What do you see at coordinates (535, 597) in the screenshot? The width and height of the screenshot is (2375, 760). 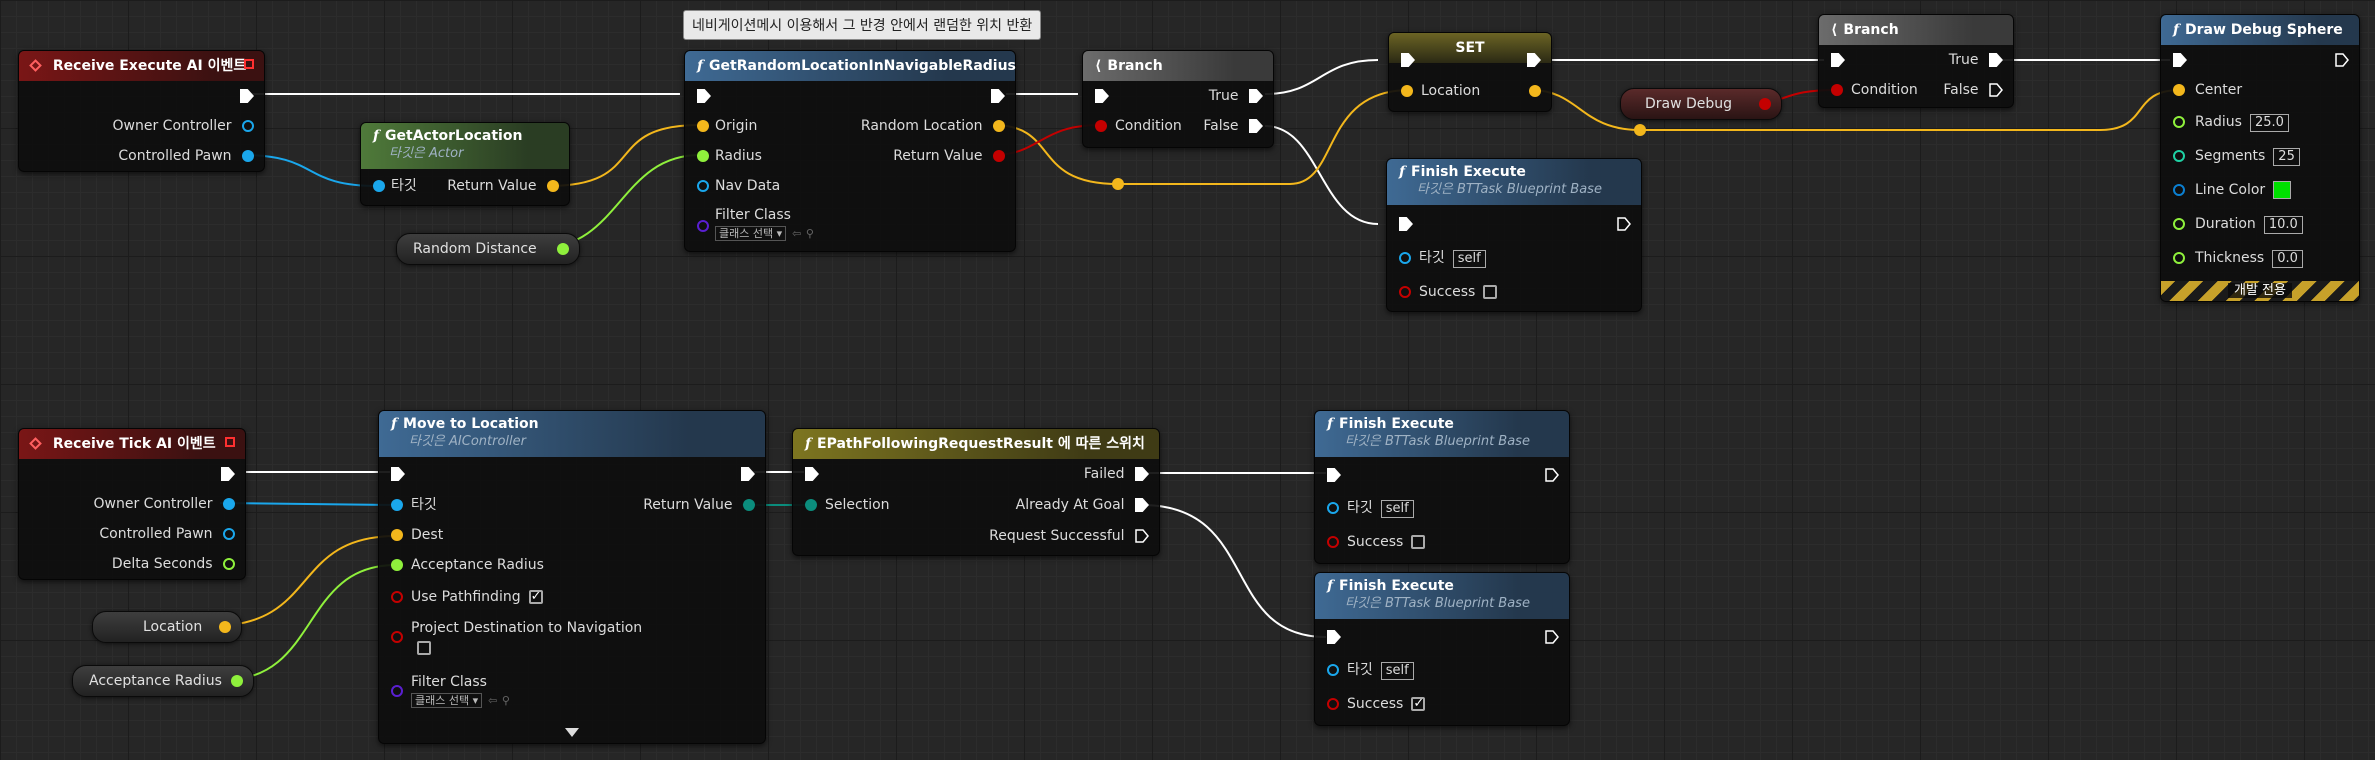 I see `use-pathfinding-checkbox` at bounding box center [535, 597].